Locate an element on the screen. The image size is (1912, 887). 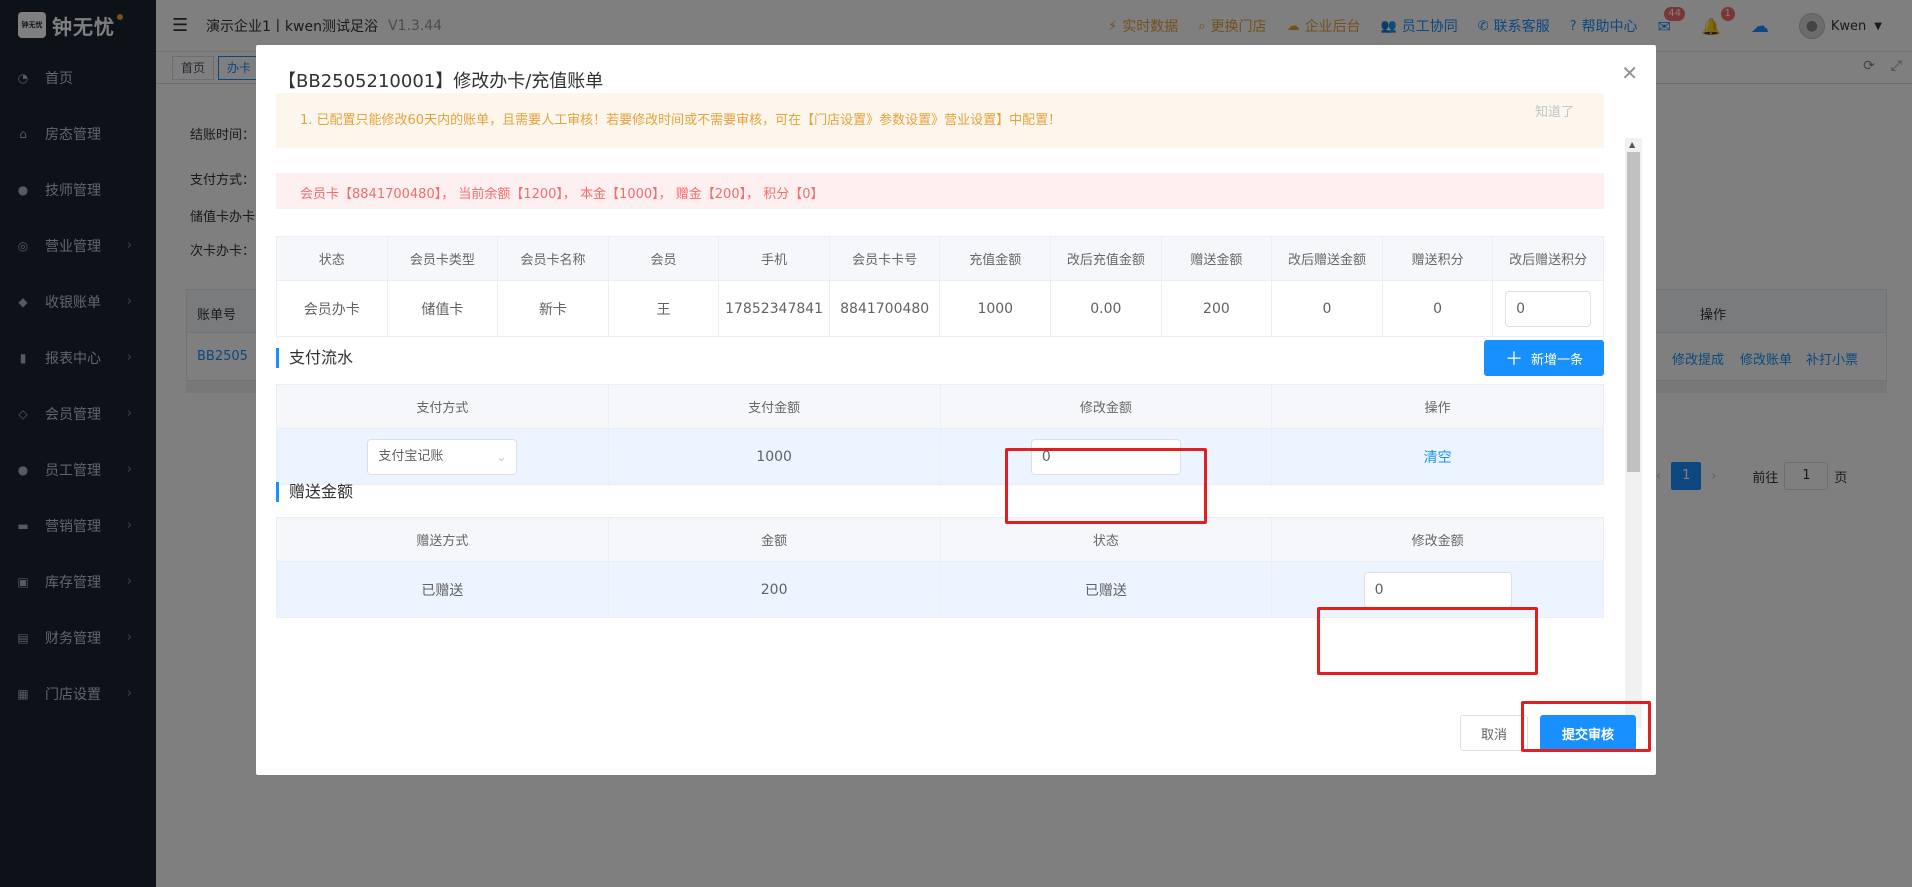
pay-flow-title: 支付流水 is located at coordinates (314, 358).